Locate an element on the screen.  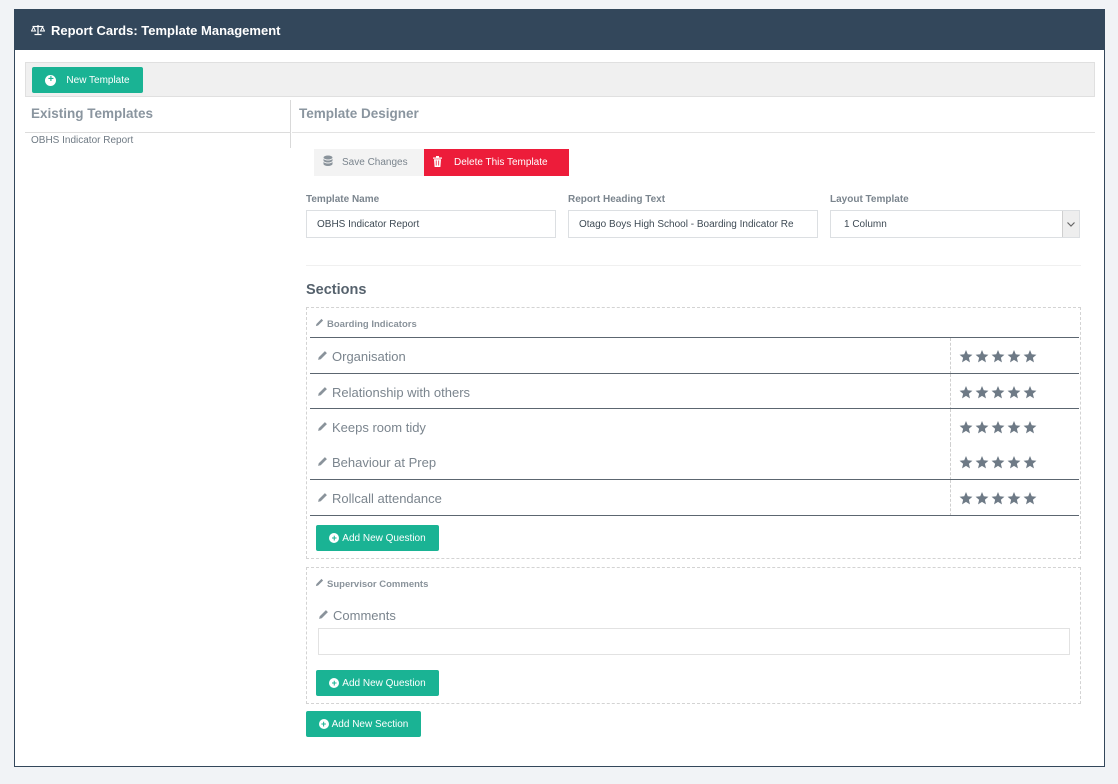
add-section-button: + Add New Section is located at coordinates (363, 724).